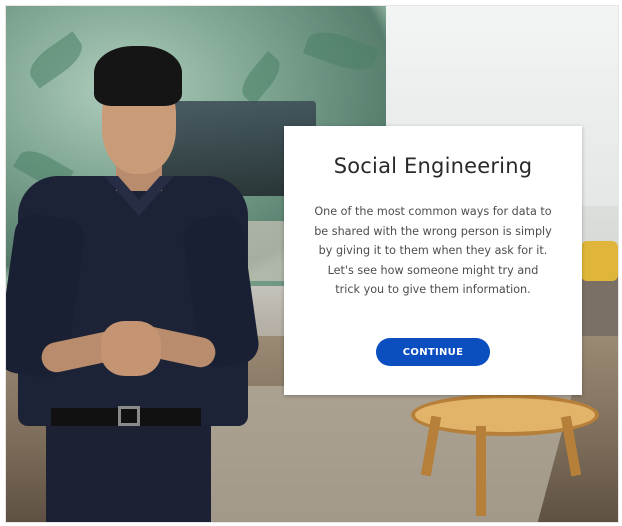 The width and height of the screenshot is (622, 526). What do you see at coordinates (433, 352) in the screenshot?
I see `continue-button: CONTINUE` at bounding box center [433, 352].